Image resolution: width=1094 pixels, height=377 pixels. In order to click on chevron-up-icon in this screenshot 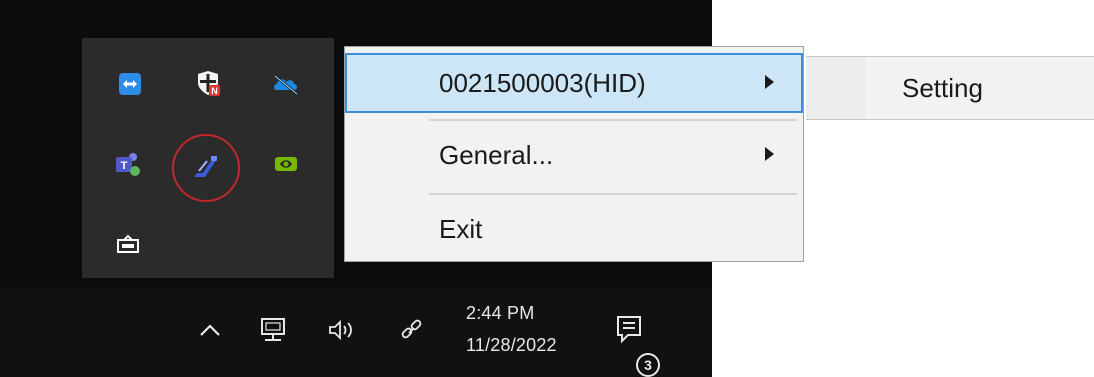, I will do `click(210, 330)`.